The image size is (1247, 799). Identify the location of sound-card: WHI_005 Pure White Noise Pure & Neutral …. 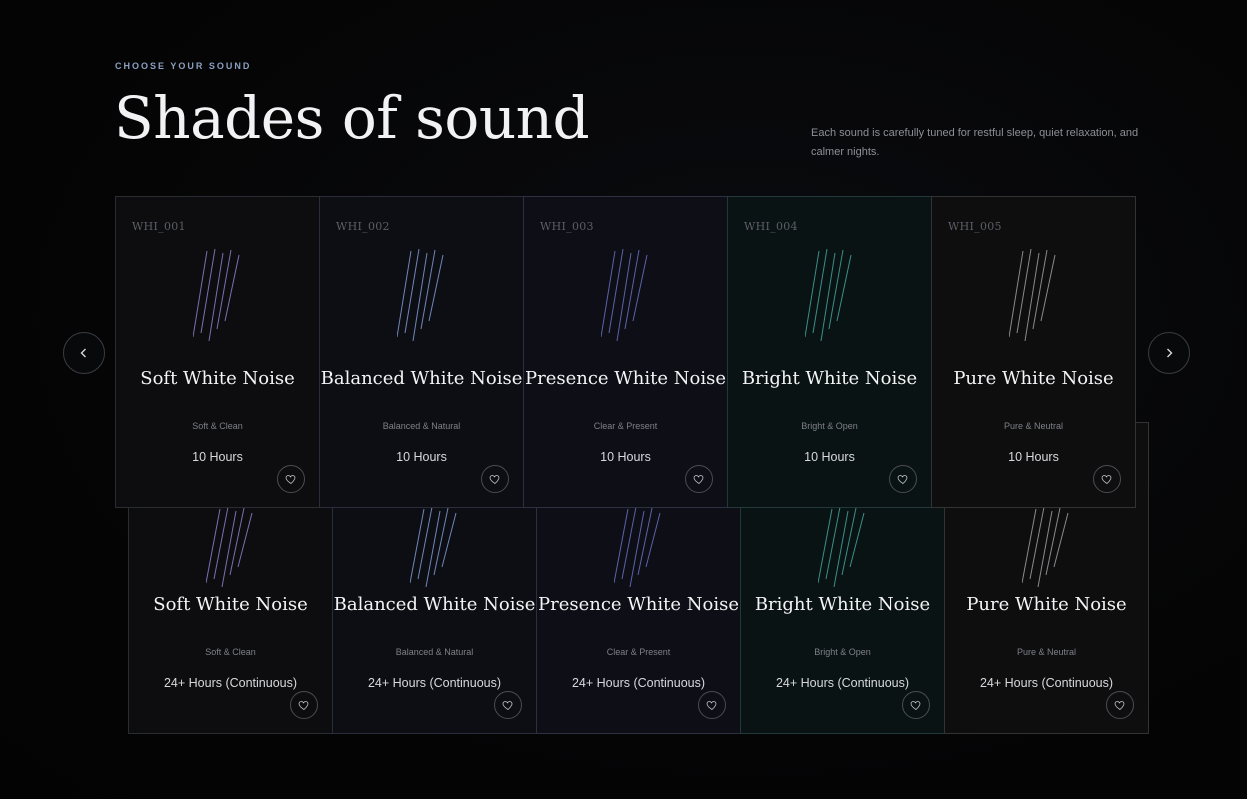
(1033, 352).